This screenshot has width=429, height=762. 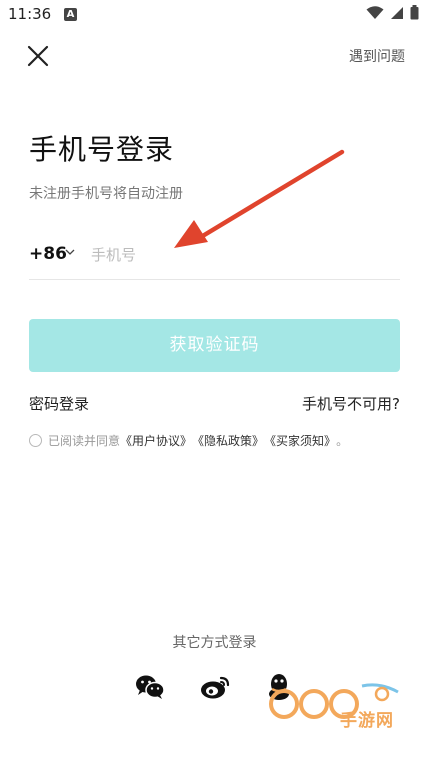 I want to click on battery-icon, so click(x=414, y=12).